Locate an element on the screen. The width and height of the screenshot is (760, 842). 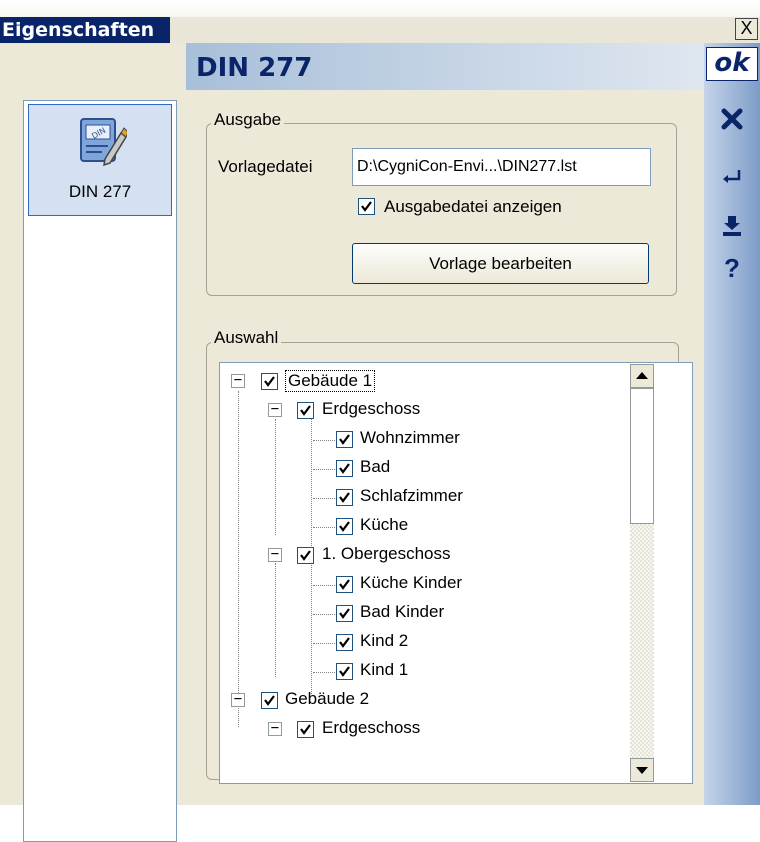
scroll-up-button is located at coordinates (642, 376).